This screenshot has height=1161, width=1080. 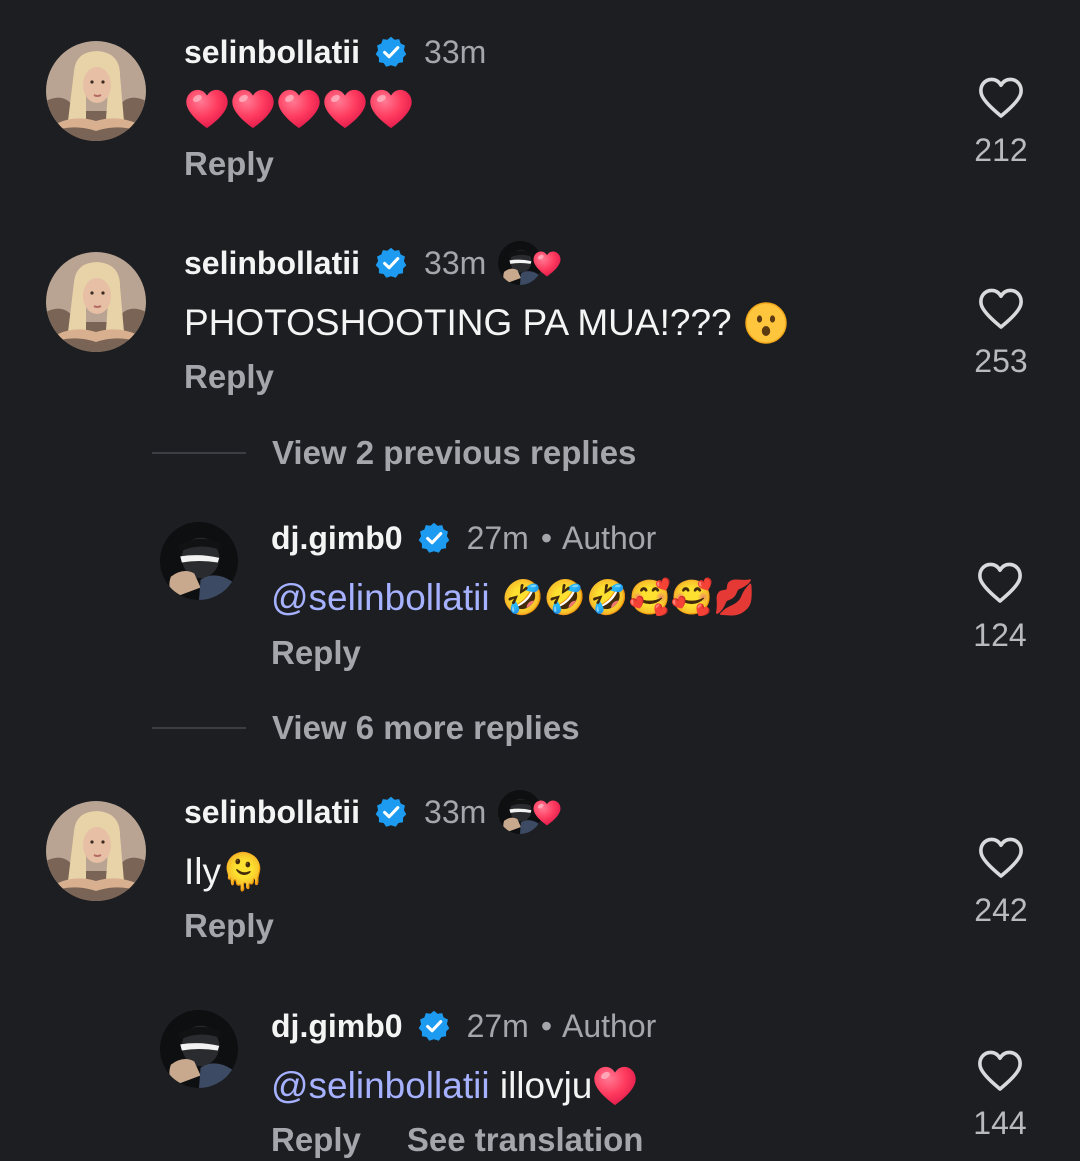 I want to click on comment-text: @selinbollatii 🤣🤣🤣🥰🥰💋, so click(x=513, y=598).